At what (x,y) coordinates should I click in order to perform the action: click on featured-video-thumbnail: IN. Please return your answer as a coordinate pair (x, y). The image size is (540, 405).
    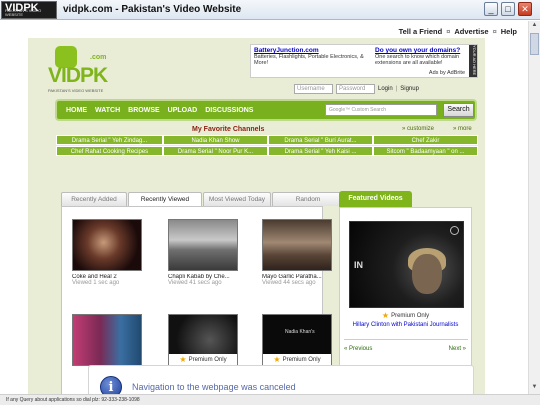
    Looking at the image, I should click on (406, 264).